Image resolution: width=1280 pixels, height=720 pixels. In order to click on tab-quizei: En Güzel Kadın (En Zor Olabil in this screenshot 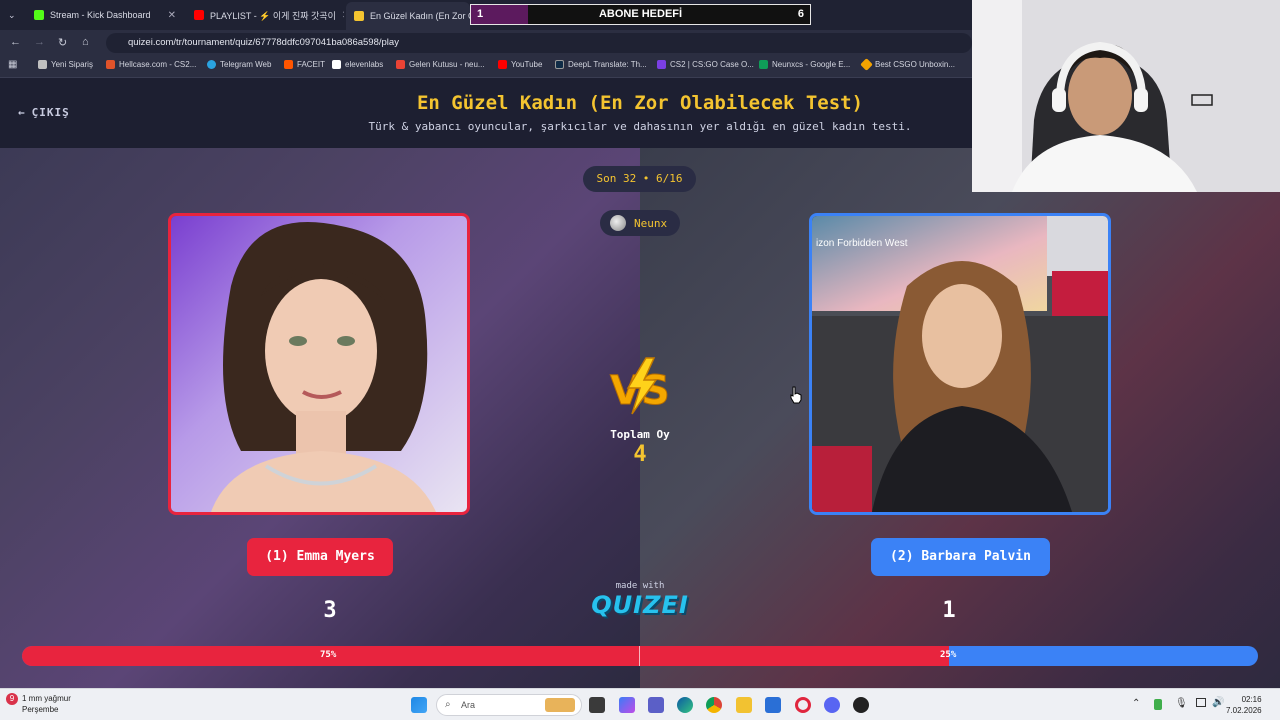, I will do `click(408, 16)`.